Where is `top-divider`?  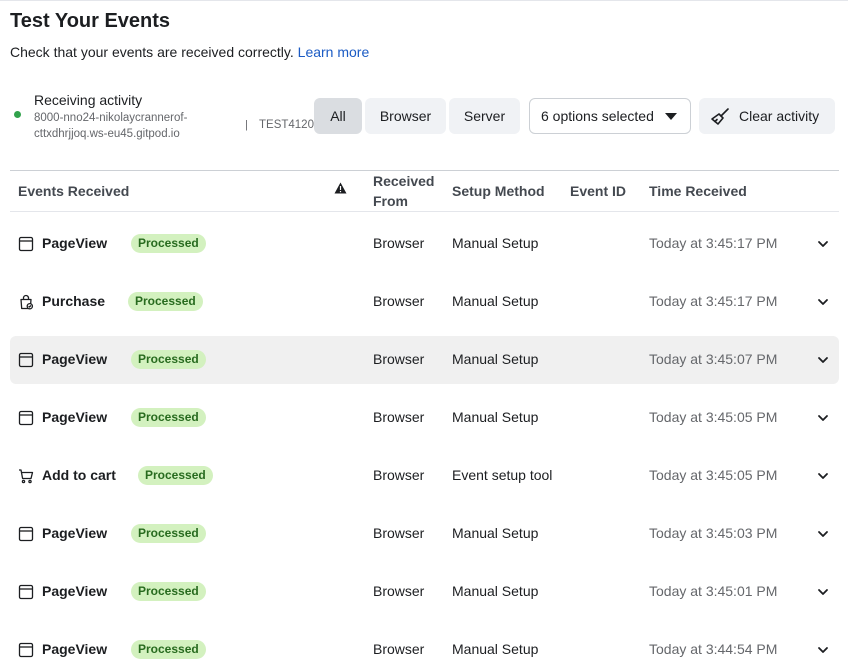 top-divider is located at coordinates (424, 0).